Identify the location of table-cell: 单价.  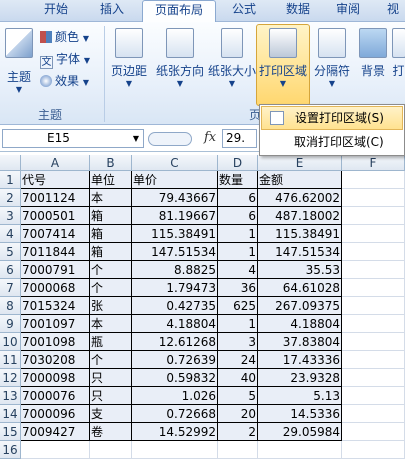
(175, 180).